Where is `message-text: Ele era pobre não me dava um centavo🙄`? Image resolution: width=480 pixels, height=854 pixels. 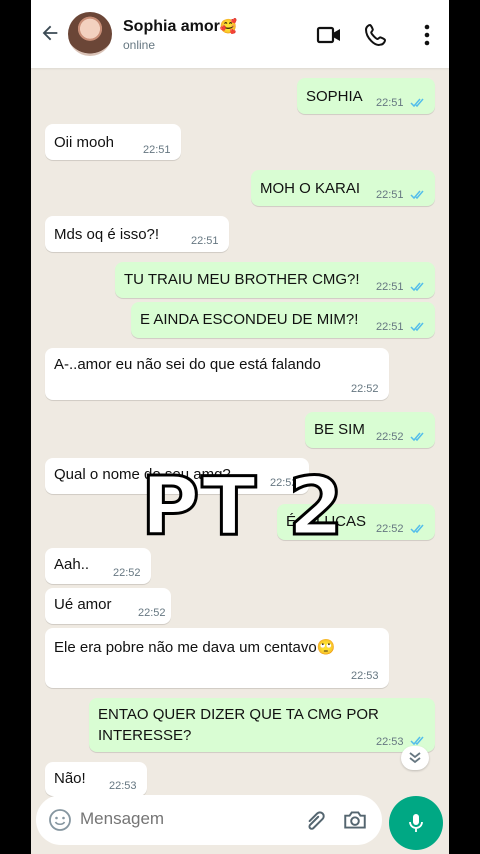
message-text: Ele era pobre não me dava um centavo🙄 is located at coordinates (195, 647).